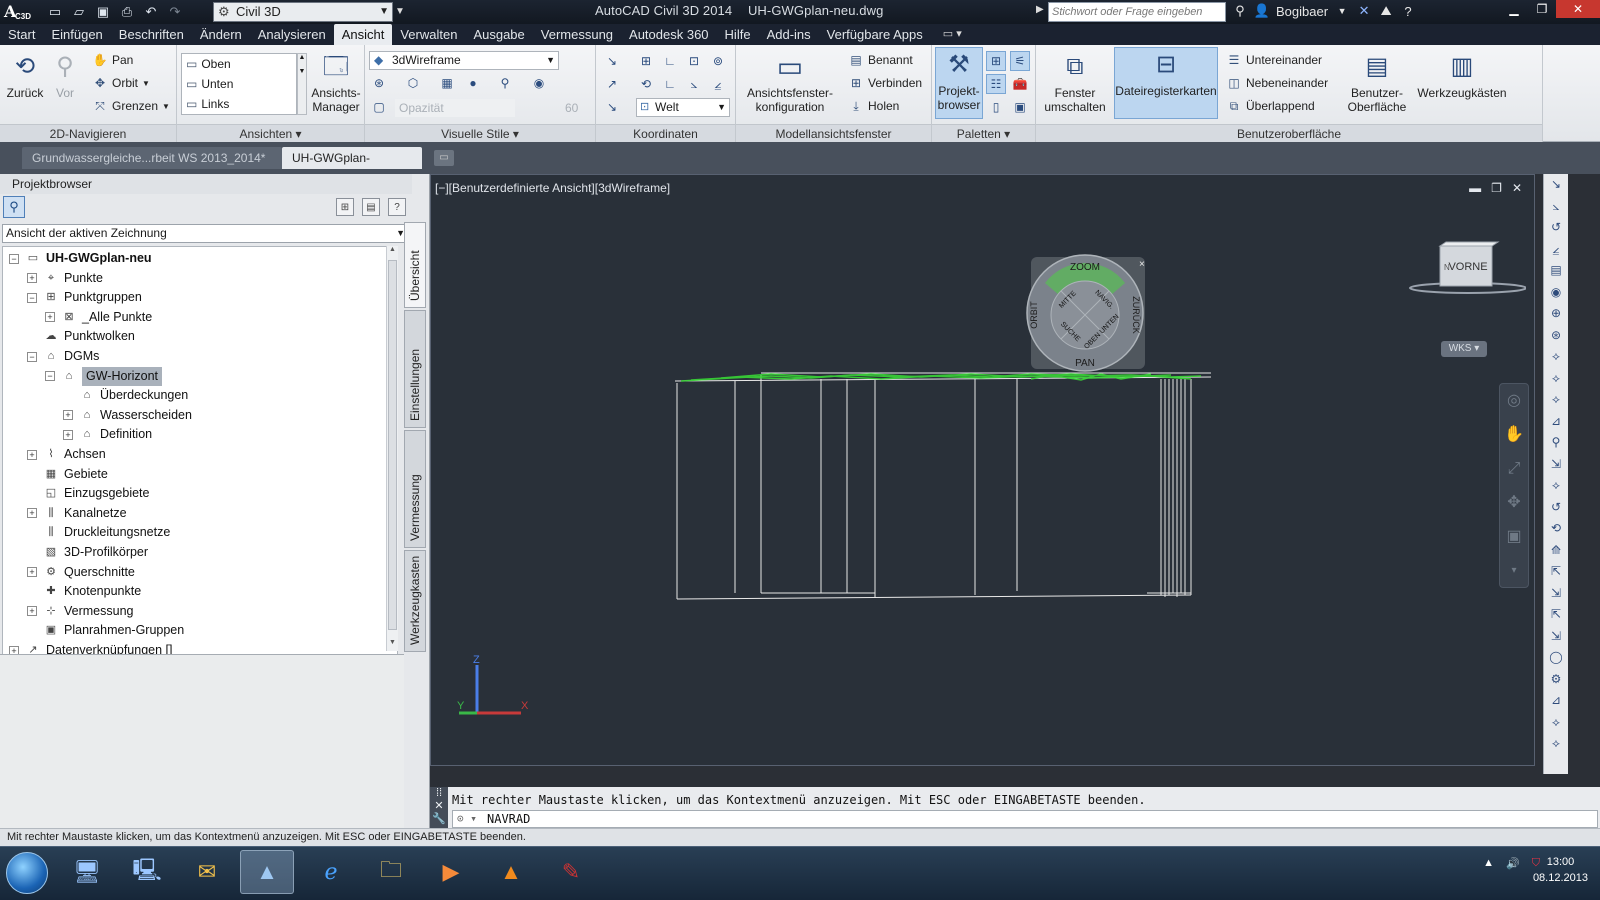 This screenshot has width=1600, height=900. I want to click on search-expand-icon: ▶, so click(1040, 9).